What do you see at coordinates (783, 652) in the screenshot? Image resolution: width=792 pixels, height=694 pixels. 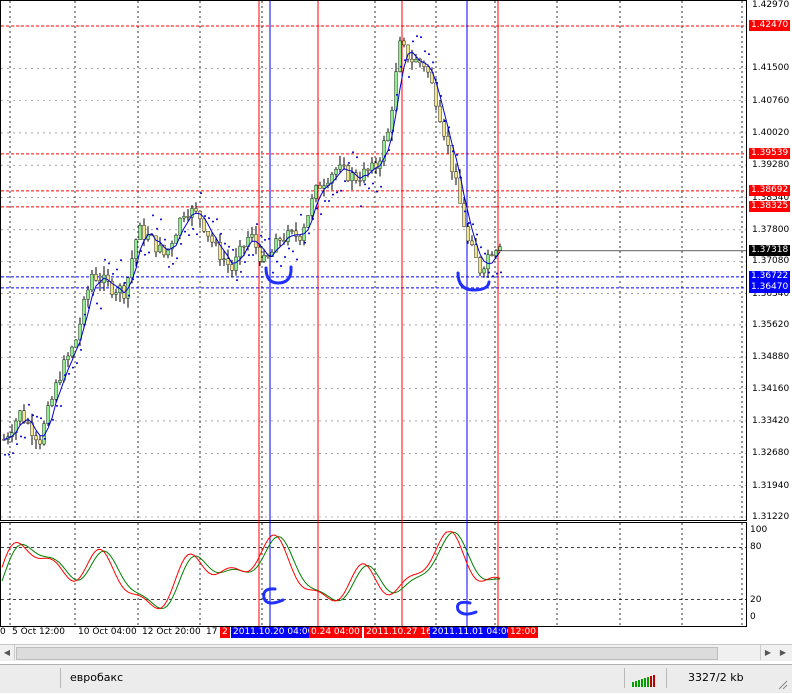 I see `scroll-end-arrow-icon: ▶` at bounding box center [783, 652].